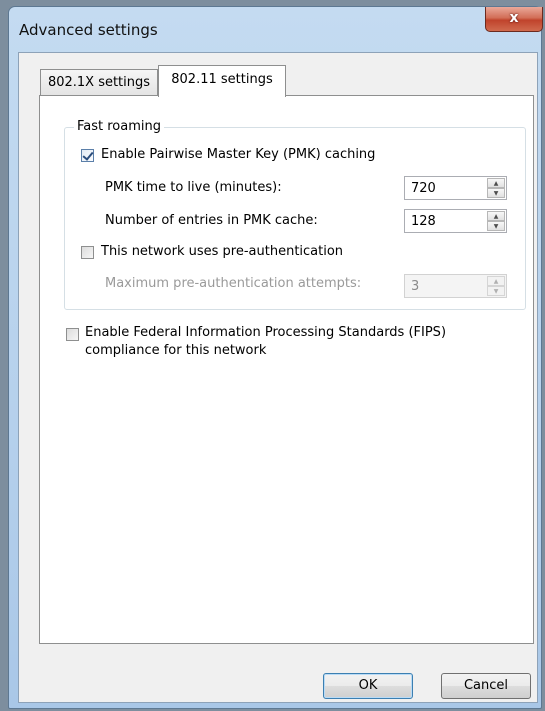 Image resolution: width=545 pixels, height=711 pixels. I want to click on fips-label-line2: compliance for this network, so click(176, 350).